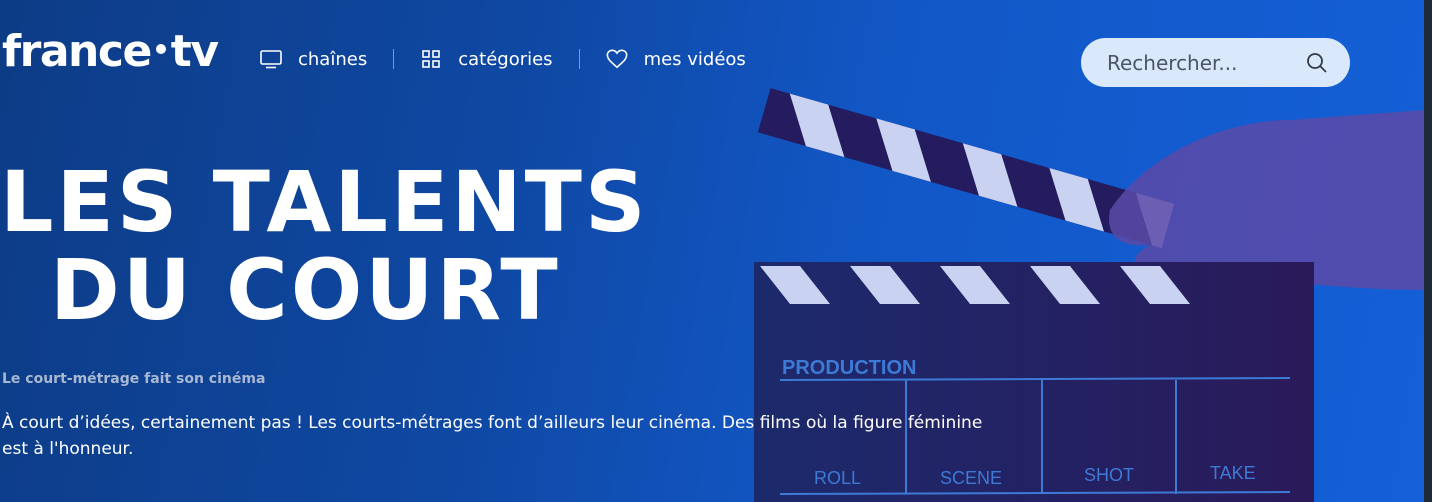 This screenshot has width=1432, height=502. What do you see at coordinates (134, 379) in the screenshot?
I see `program-subtitle: Le court-métrage fait son cinéma` at bounding box center [134, 379].